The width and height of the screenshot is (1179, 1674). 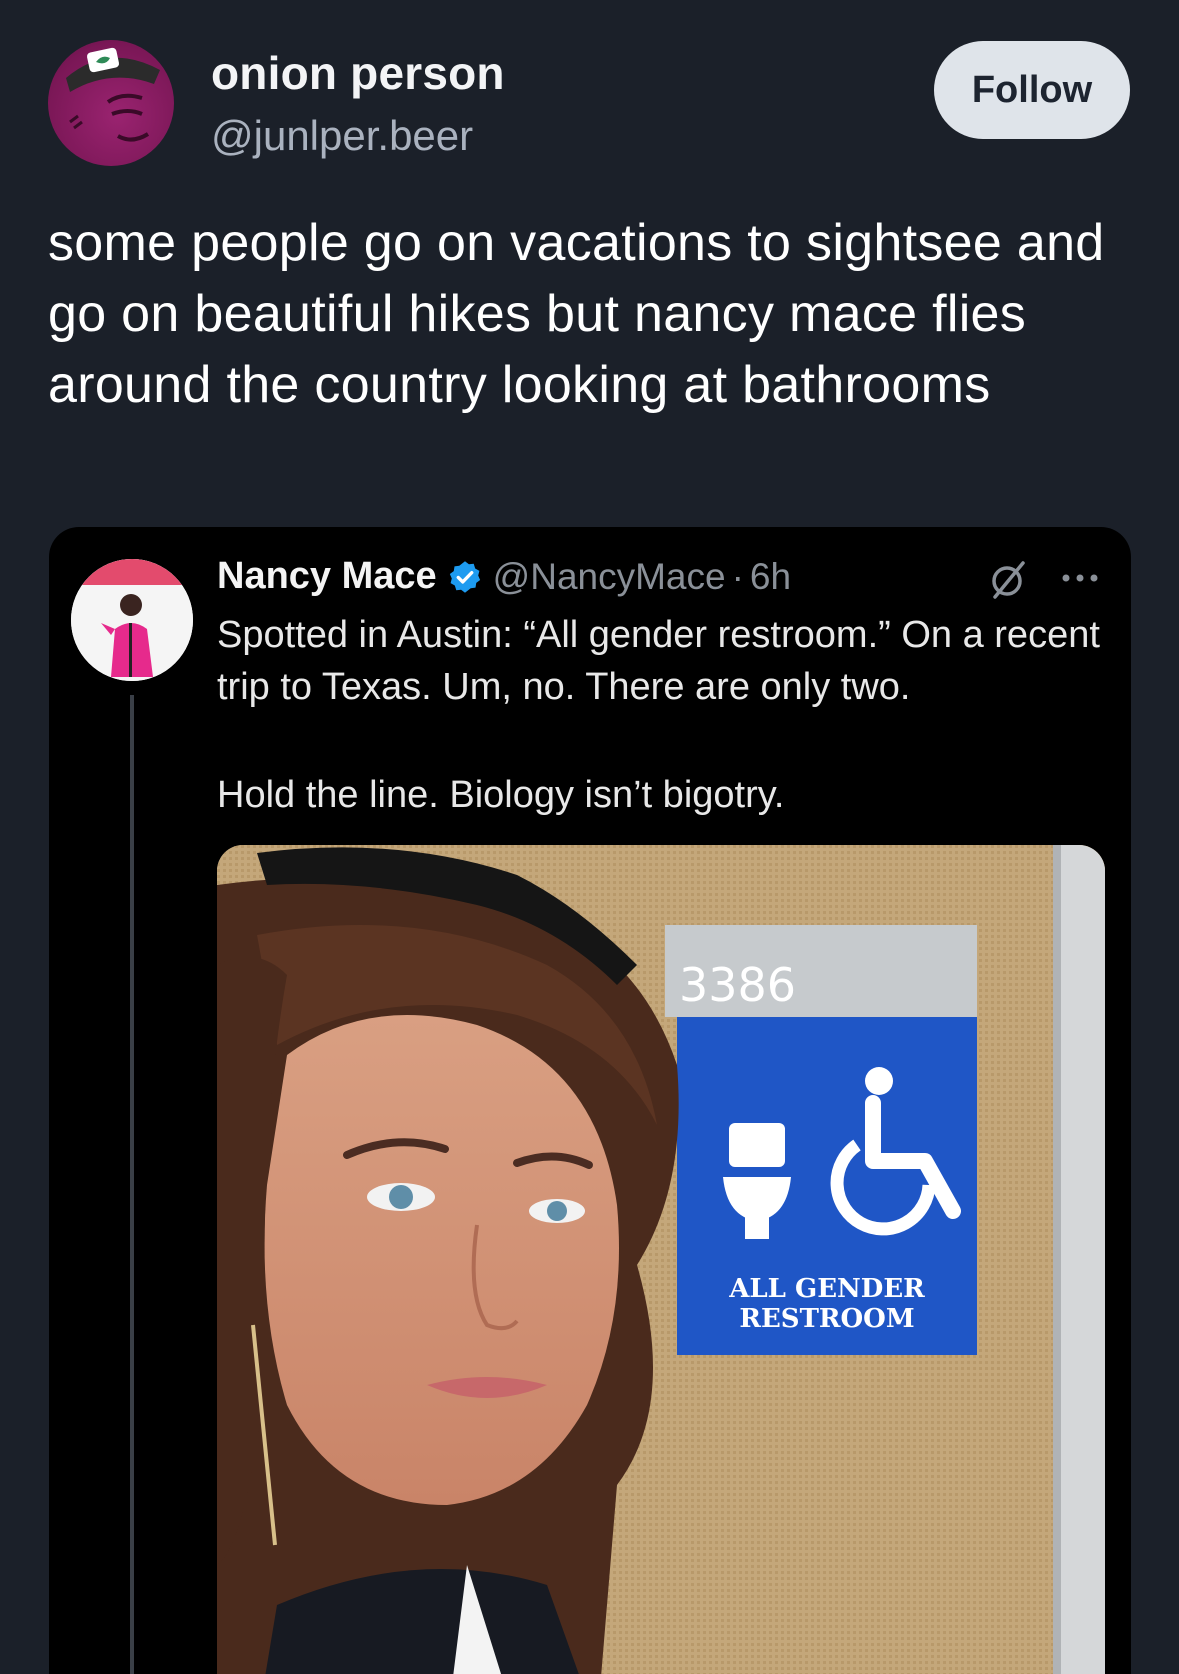 What do you see at coordinates (111, 103) in the screenshot?
I see `author-avatar` at bounding box center [111, 103].